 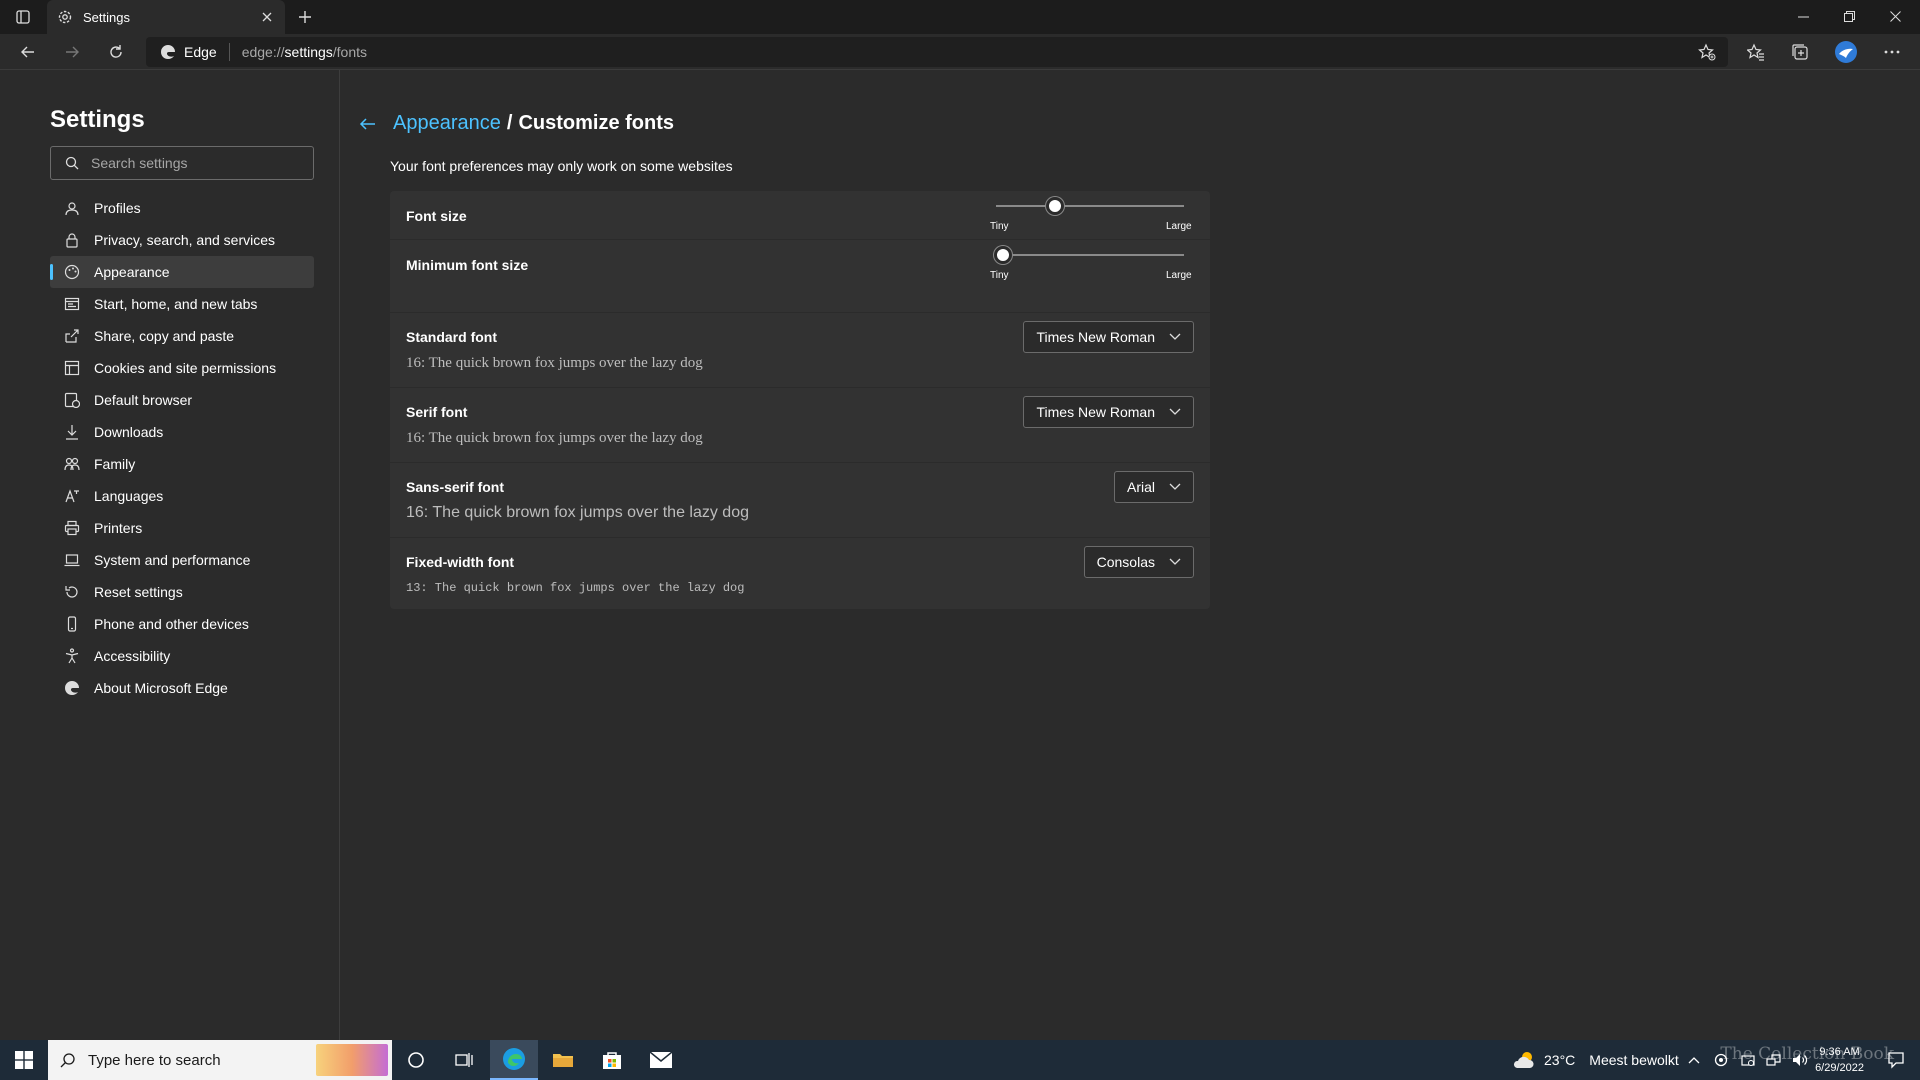 I want to click on minimize-icon, so click(x=1803, y=16).